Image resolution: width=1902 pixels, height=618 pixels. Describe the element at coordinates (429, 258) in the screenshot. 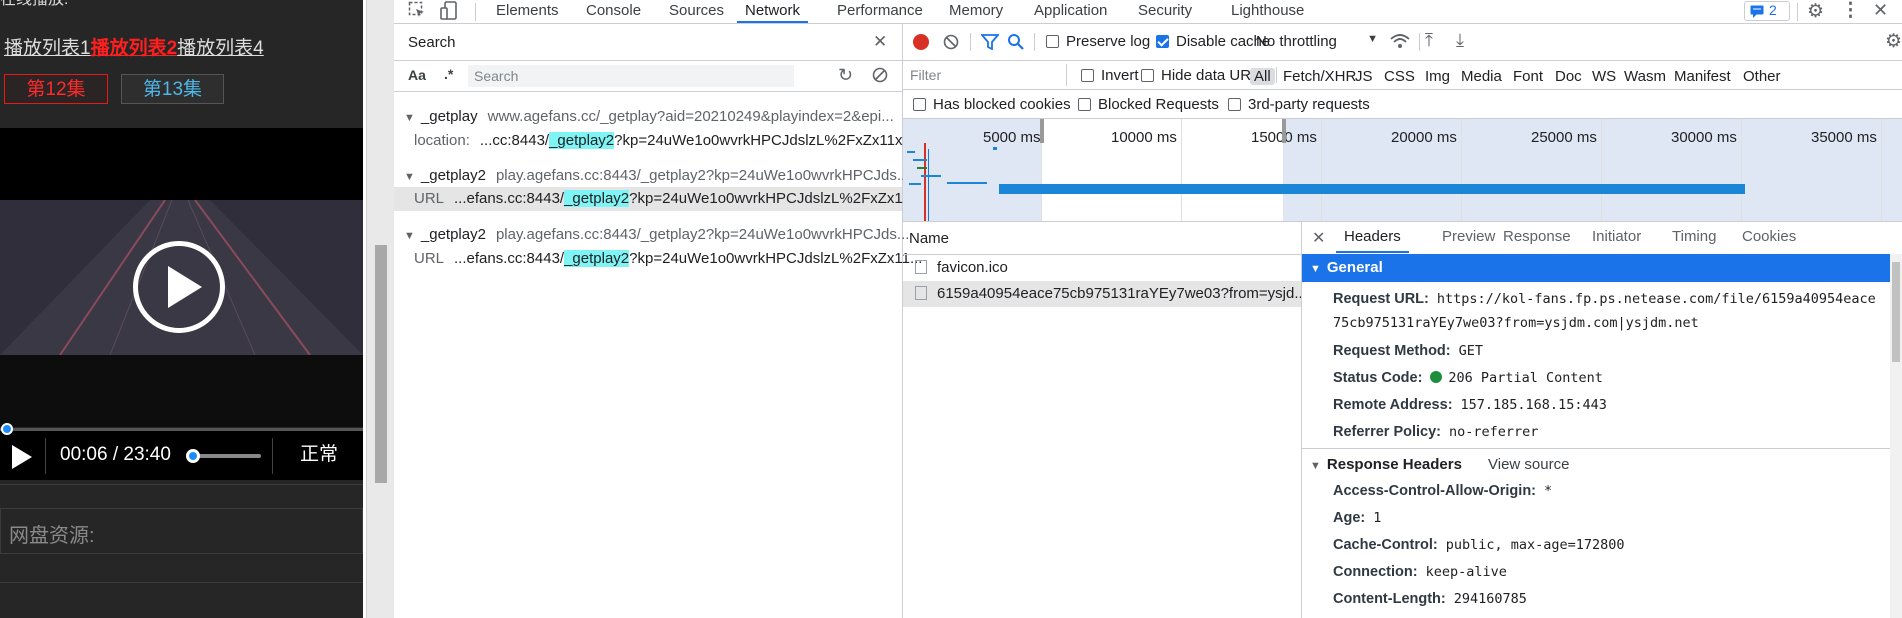

I see `match-key: URL` at that location.